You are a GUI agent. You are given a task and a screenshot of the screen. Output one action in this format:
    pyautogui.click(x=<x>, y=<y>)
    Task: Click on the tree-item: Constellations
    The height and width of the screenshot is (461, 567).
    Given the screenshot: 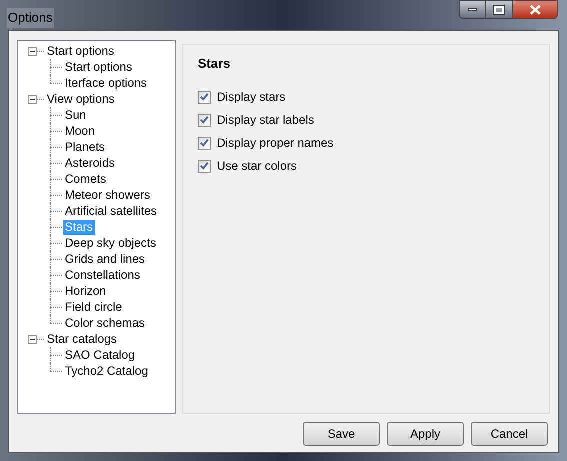 What is the action you would take?
    pyautogui.click(x=102, y=275)
    